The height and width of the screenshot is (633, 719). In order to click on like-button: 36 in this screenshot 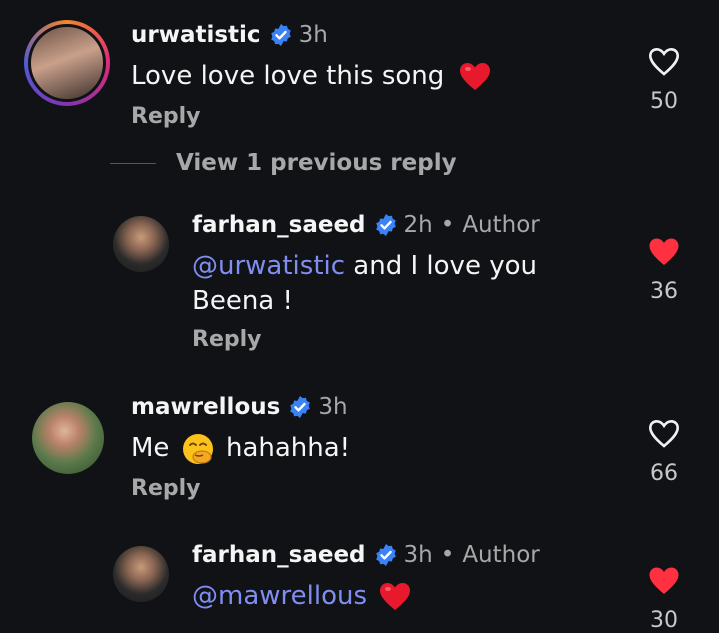, I will do `click(664, 270)`.